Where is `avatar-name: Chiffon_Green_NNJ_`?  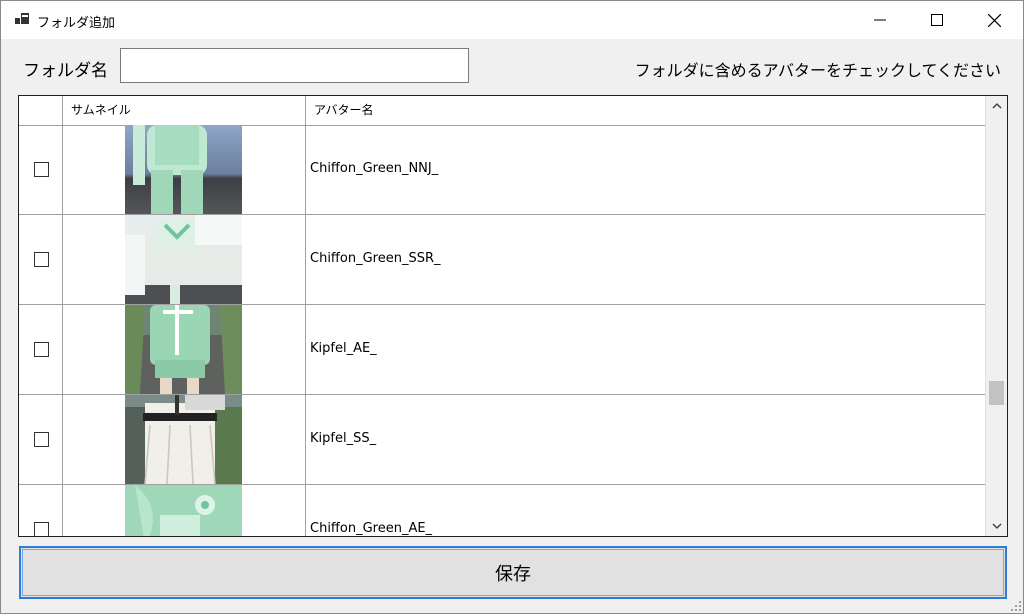
avatar-name: Chiffon_Green_NNJ_ is located at coordinates (374, 168).